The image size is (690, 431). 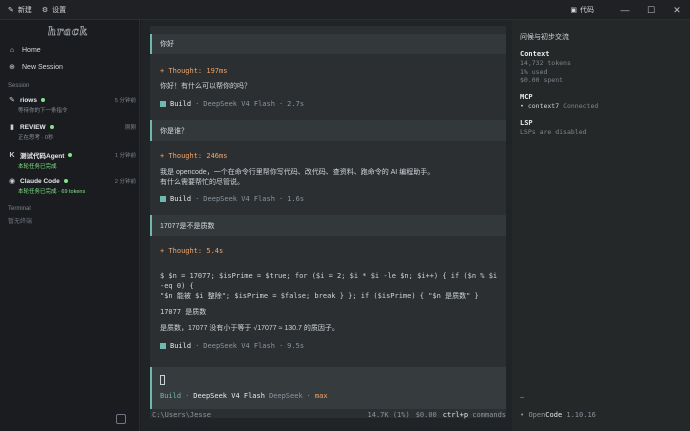 I want to click on collapse-sidebar-icon, so click(x=121, y=419).